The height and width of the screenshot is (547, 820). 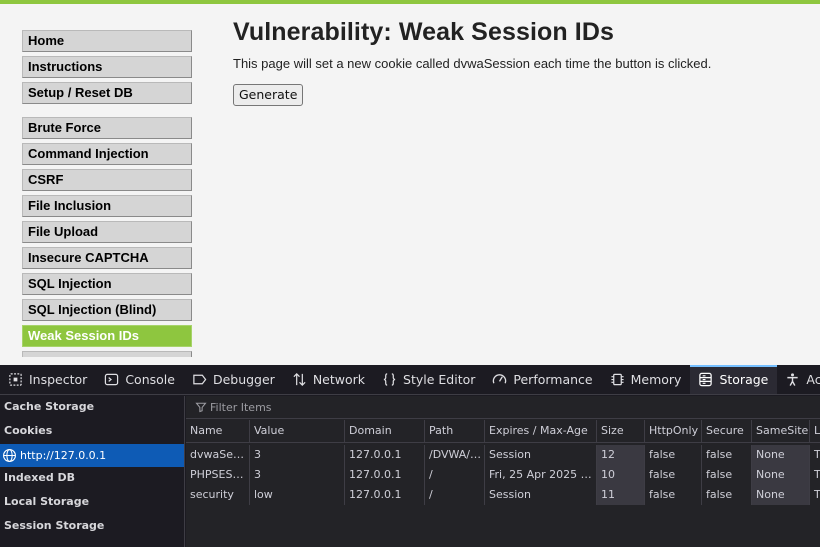 I want to click on tab-debugger: Debugger, so click(x=234, y=379).